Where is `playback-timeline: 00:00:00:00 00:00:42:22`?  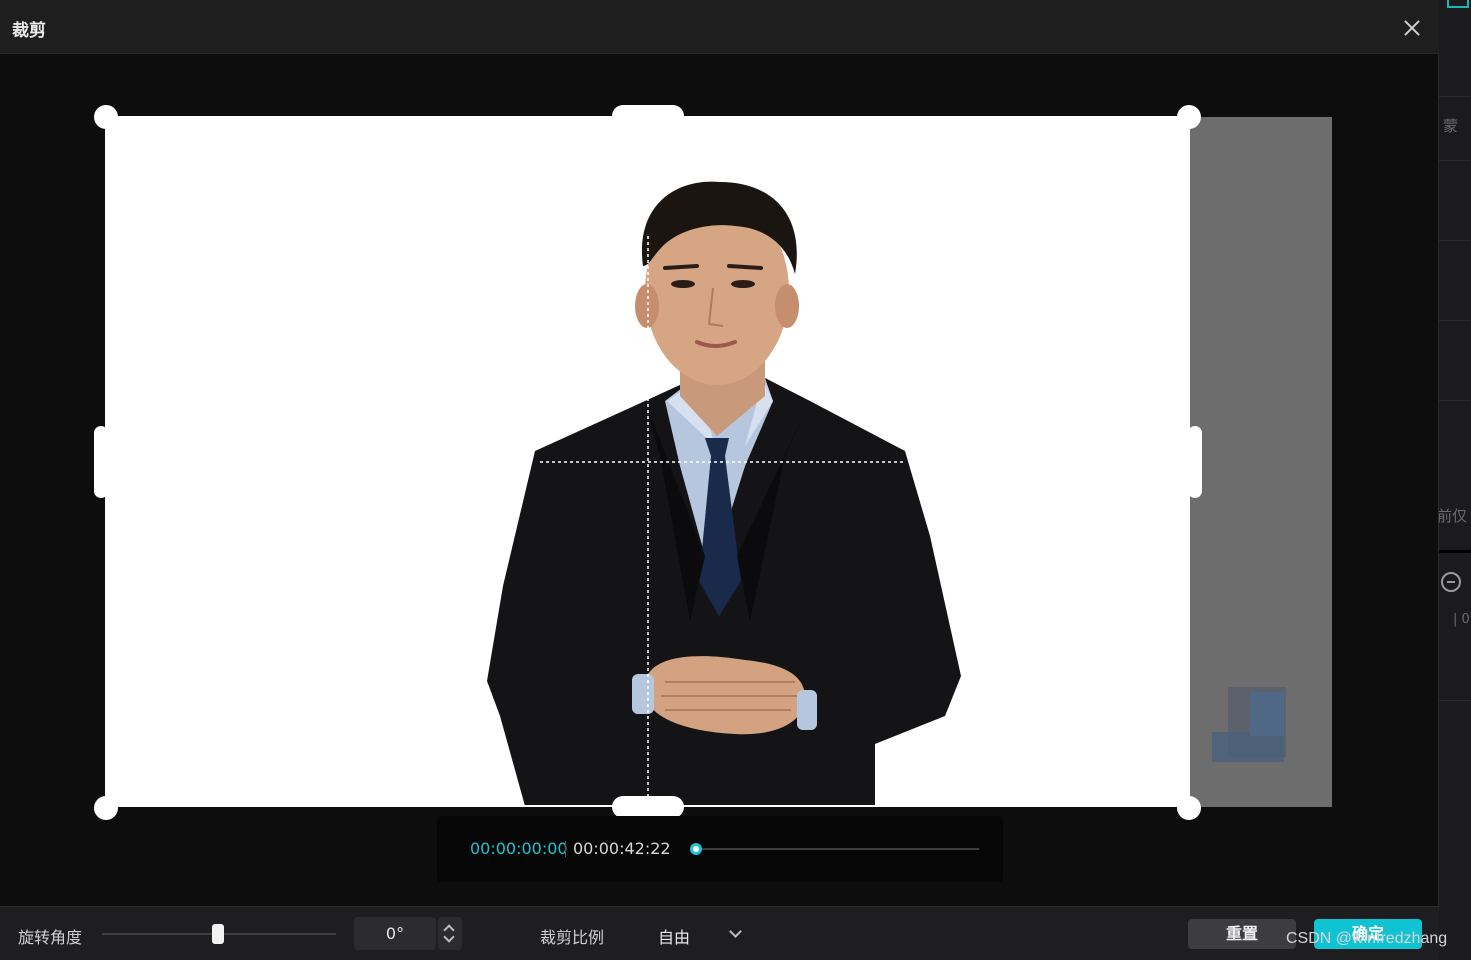
playback-timeline: 00:00:00:00 00:00:42:22 is located at coordinates (720, 849).